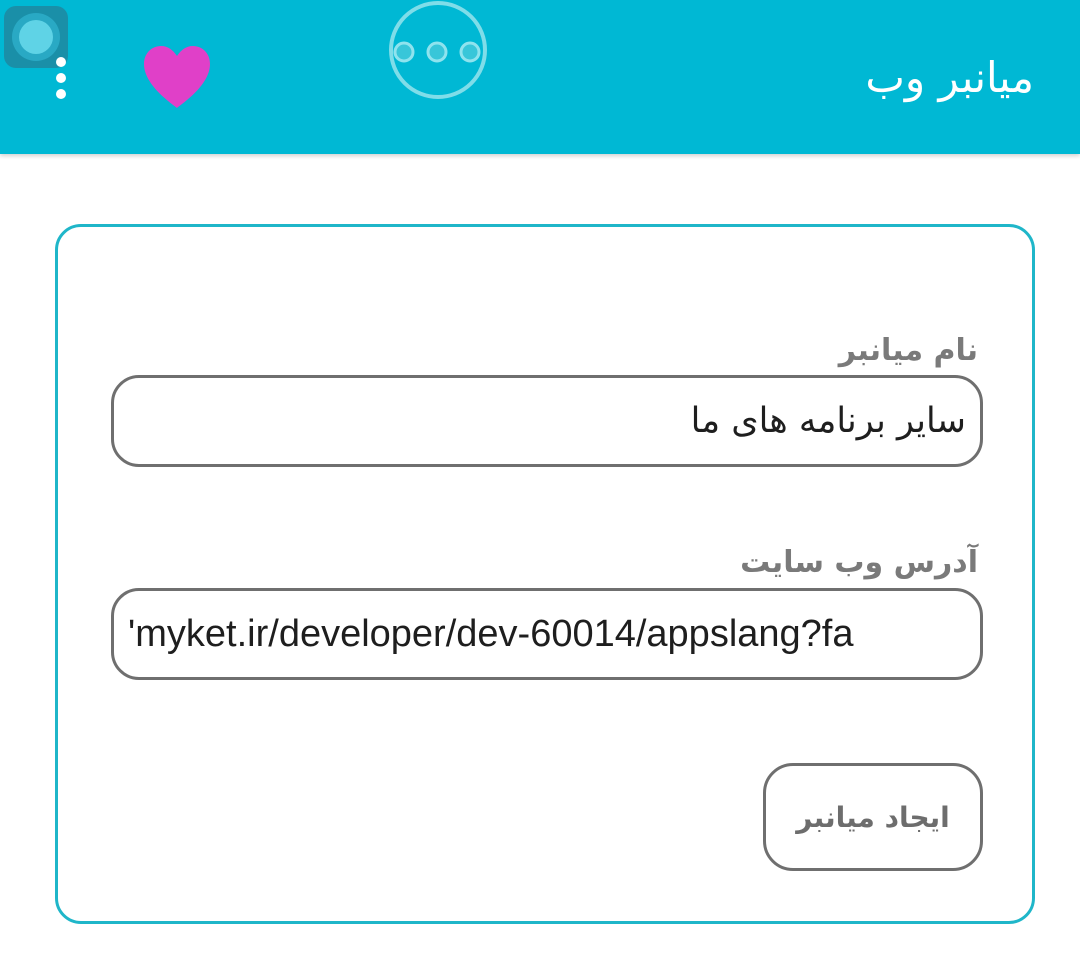 The height and width of the screenshot is (964, 1080). Describe the element at coordinates (177, 77) in the screenshot. I see `heart-icon` at that location.